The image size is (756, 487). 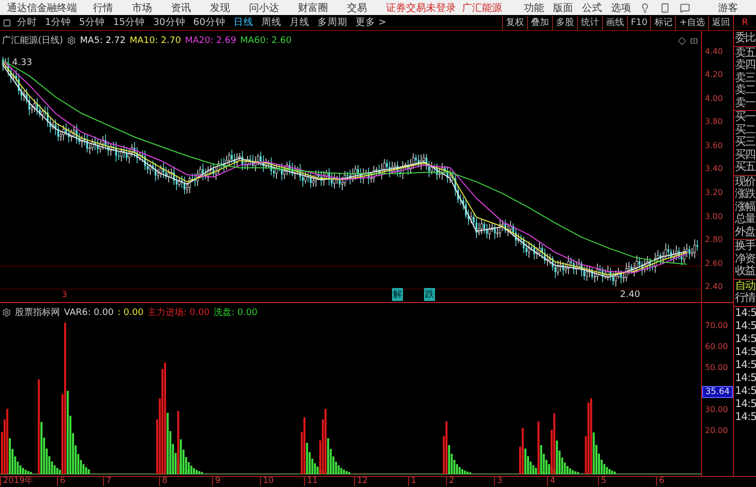 I want to click on indicator-value: 洗盘: 0.00, so click(x=236, y=313).